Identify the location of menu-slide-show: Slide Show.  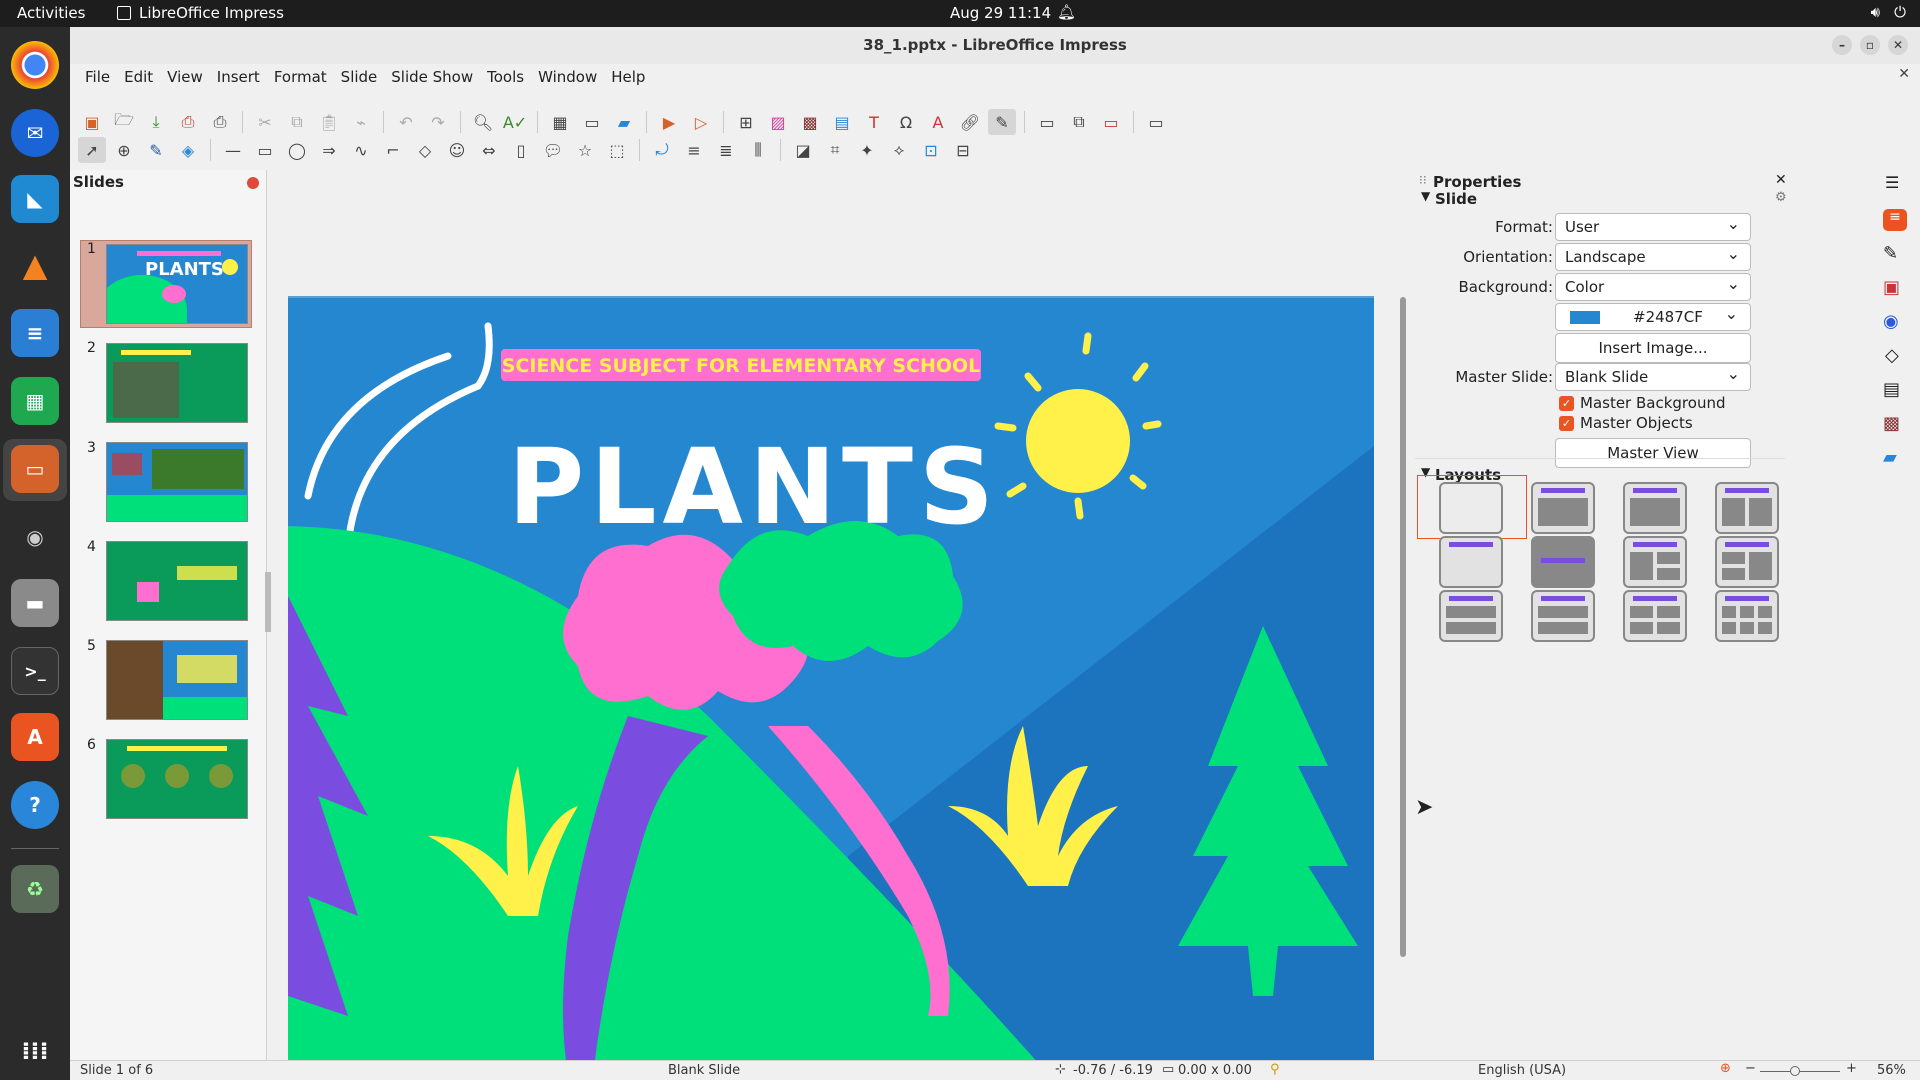
(432, 77).